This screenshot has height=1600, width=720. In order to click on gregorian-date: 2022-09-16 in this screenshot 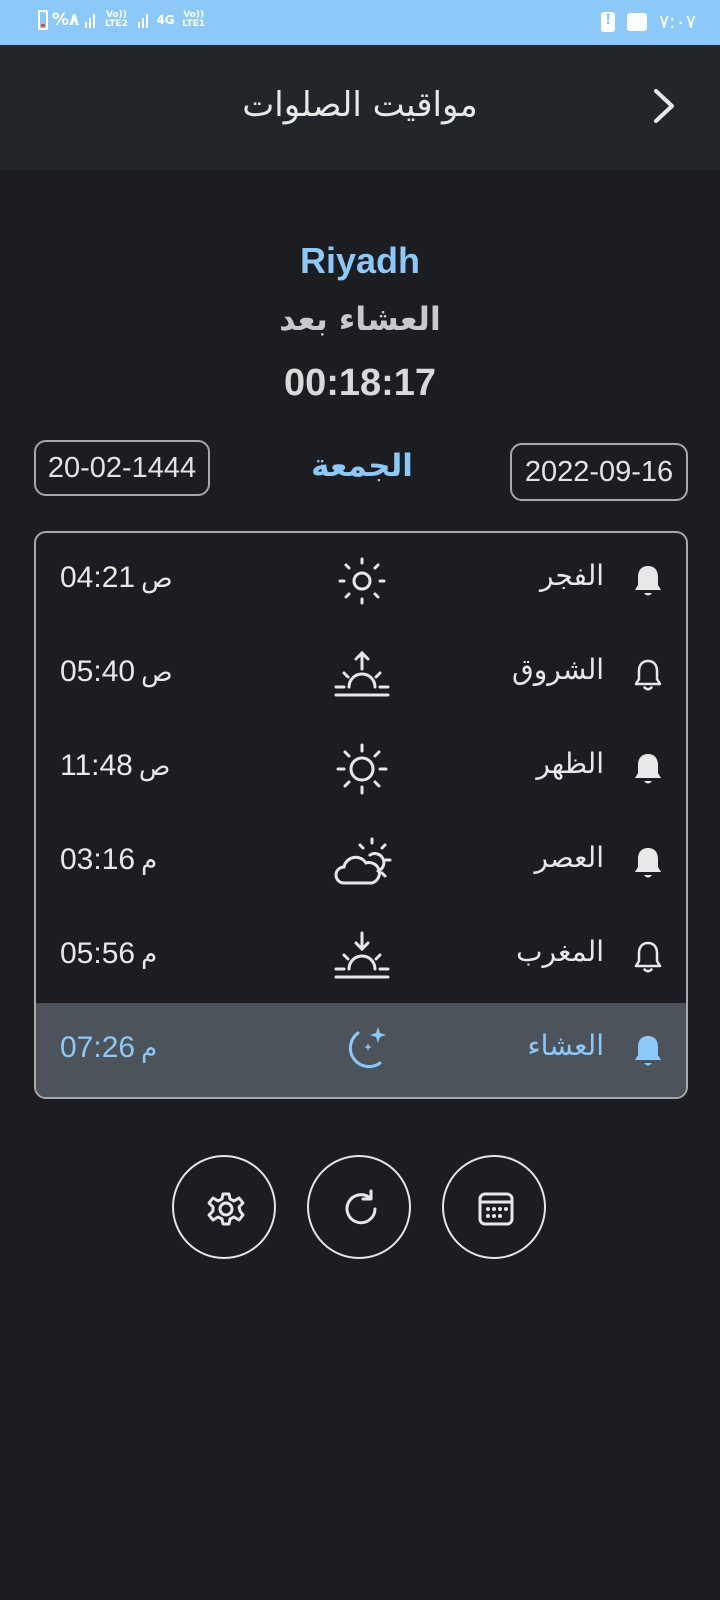, I will do `click(599, 472)`.